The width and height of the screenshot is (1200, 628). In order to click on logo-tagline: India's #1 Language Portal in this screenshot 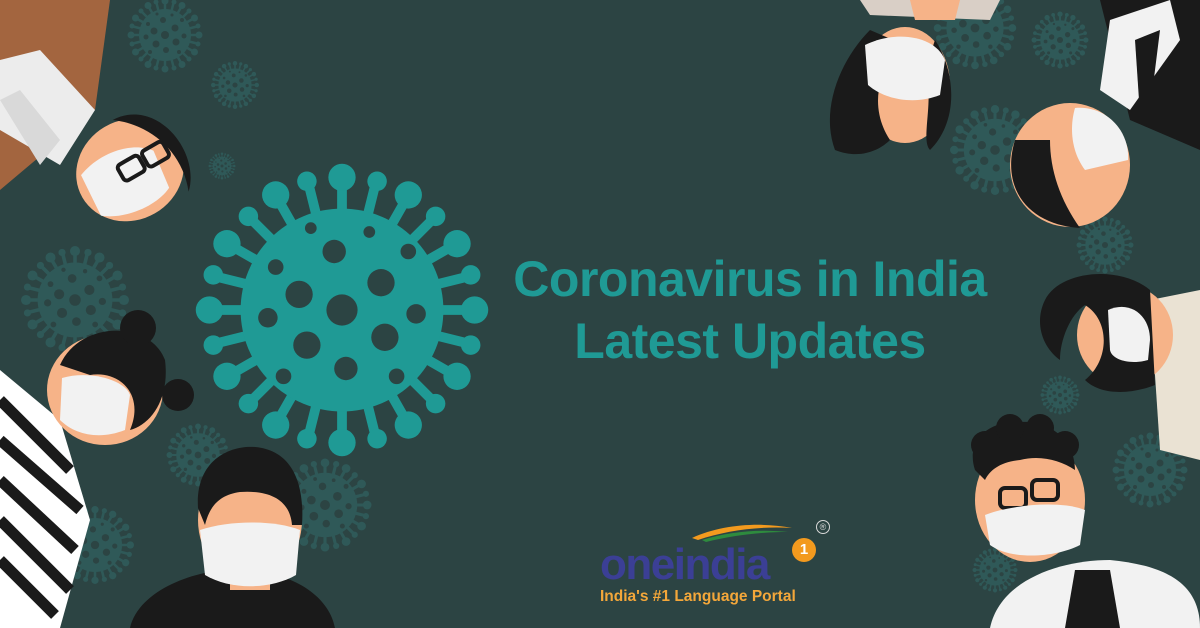, I will do `click(698, 596)`.